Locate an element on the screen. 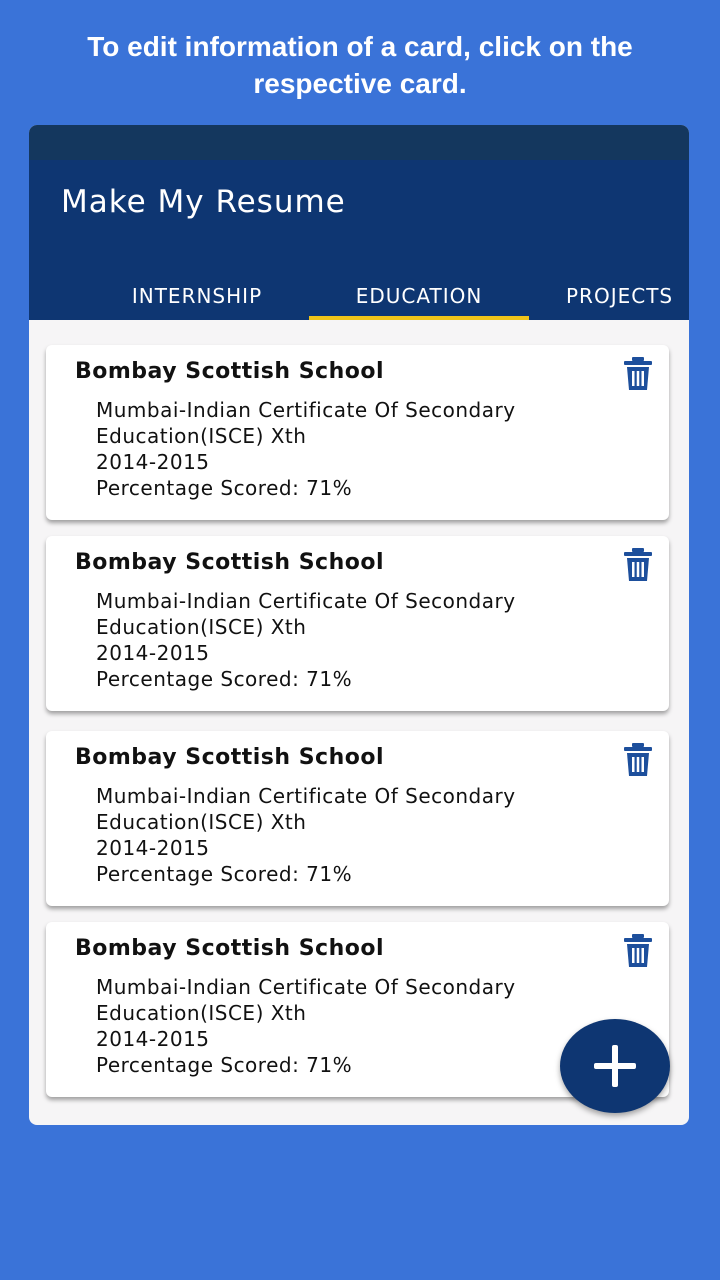 This screenshot has height=1280, width=720. status-bar is located at coordinates (359, 142).